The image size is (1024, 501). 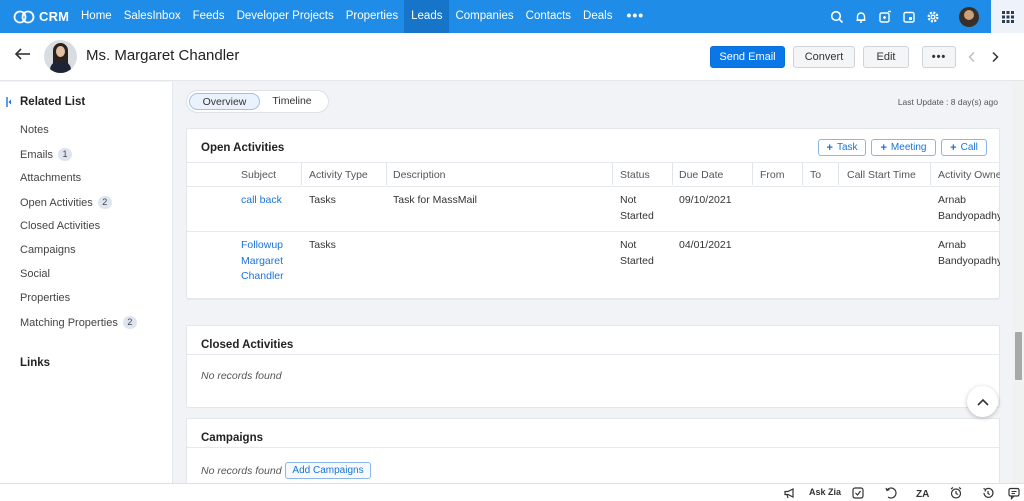 I want to click on user-avatar, so click(x=969, y=16).